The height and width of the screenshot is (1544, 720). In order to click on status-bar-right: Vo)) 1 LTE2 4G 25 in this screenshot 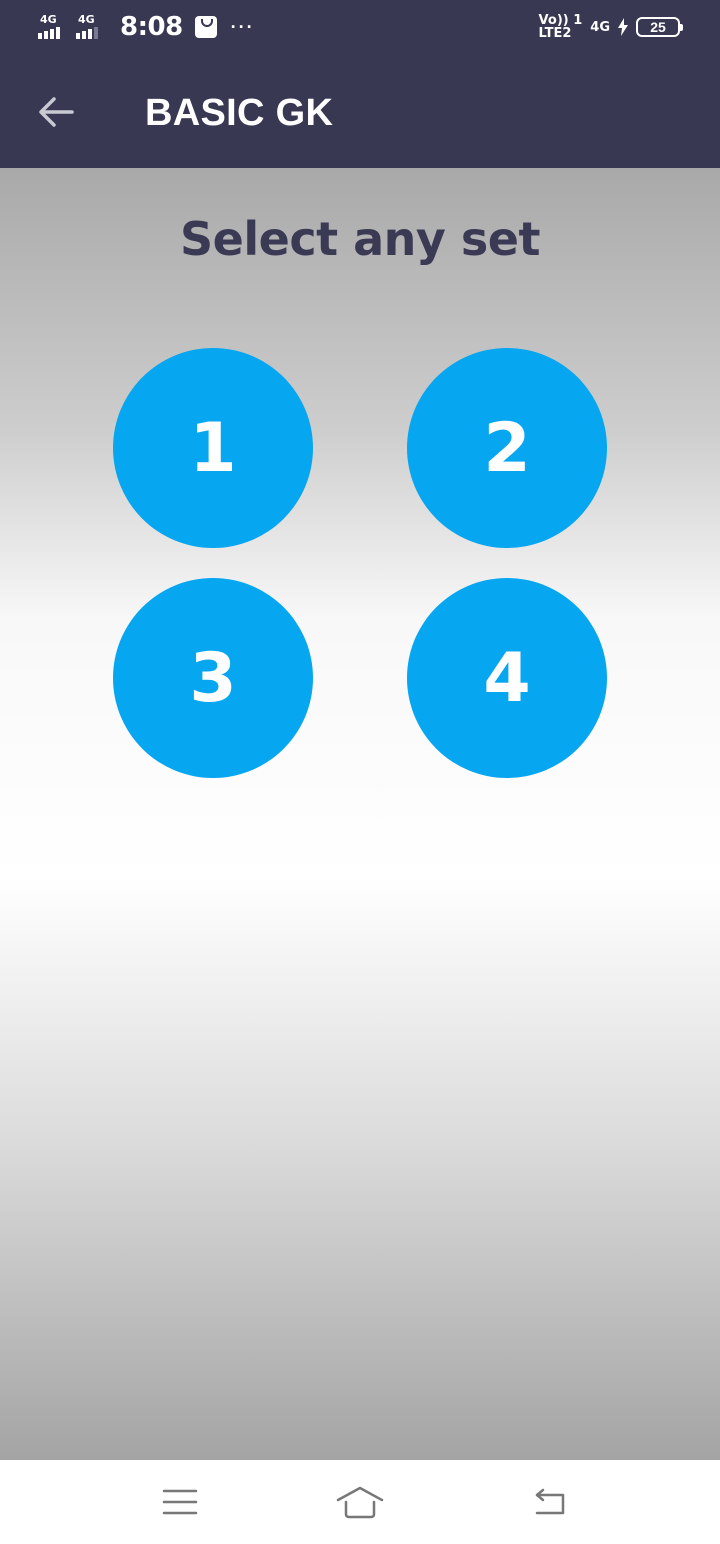, I will do `click(611, 27)`.